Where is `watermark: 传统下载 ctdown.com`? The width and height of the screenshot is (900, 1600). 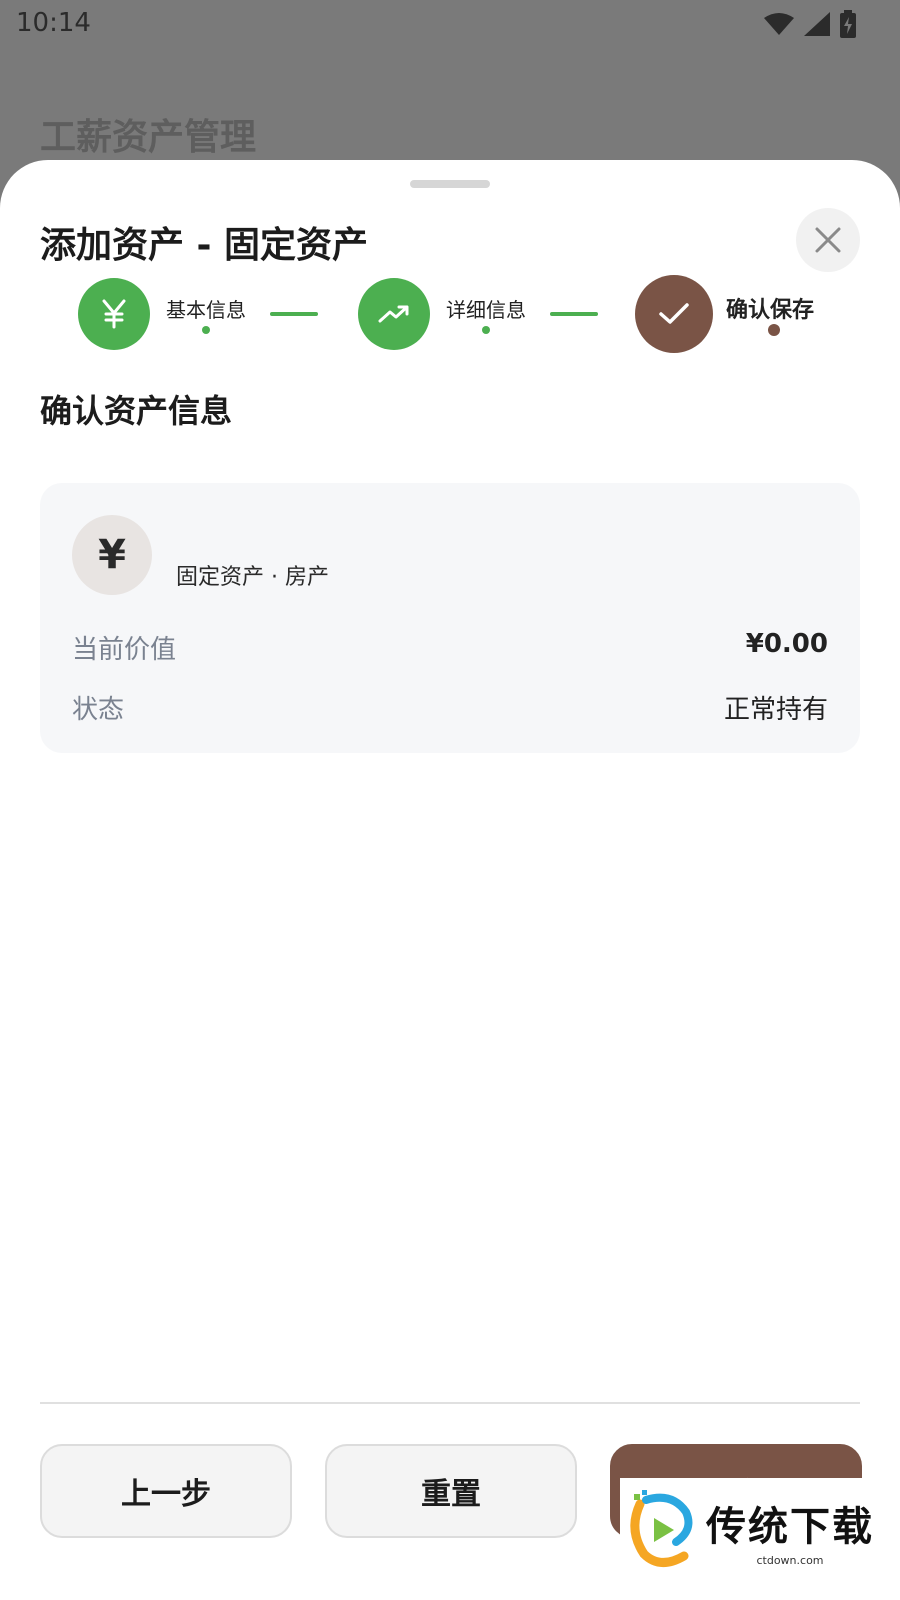 watermark: 传统下载 ctdown.com is located at coordinates (749, 1530).